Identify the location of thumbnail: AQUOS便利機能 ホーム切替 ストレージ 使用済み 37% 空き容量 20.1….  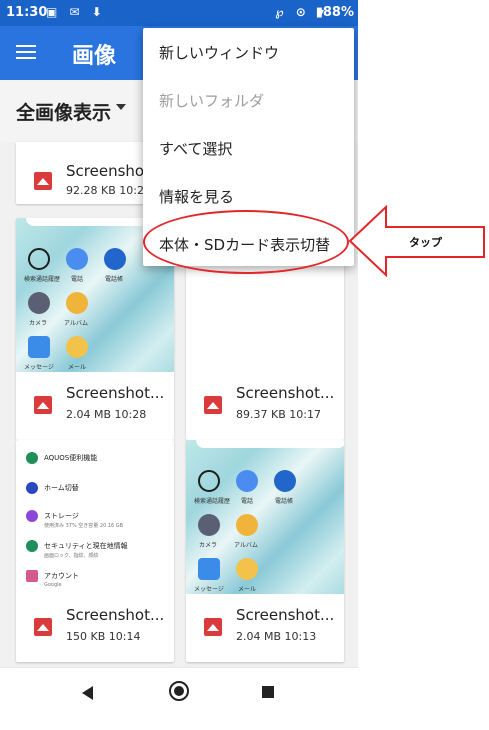
(95, 518).